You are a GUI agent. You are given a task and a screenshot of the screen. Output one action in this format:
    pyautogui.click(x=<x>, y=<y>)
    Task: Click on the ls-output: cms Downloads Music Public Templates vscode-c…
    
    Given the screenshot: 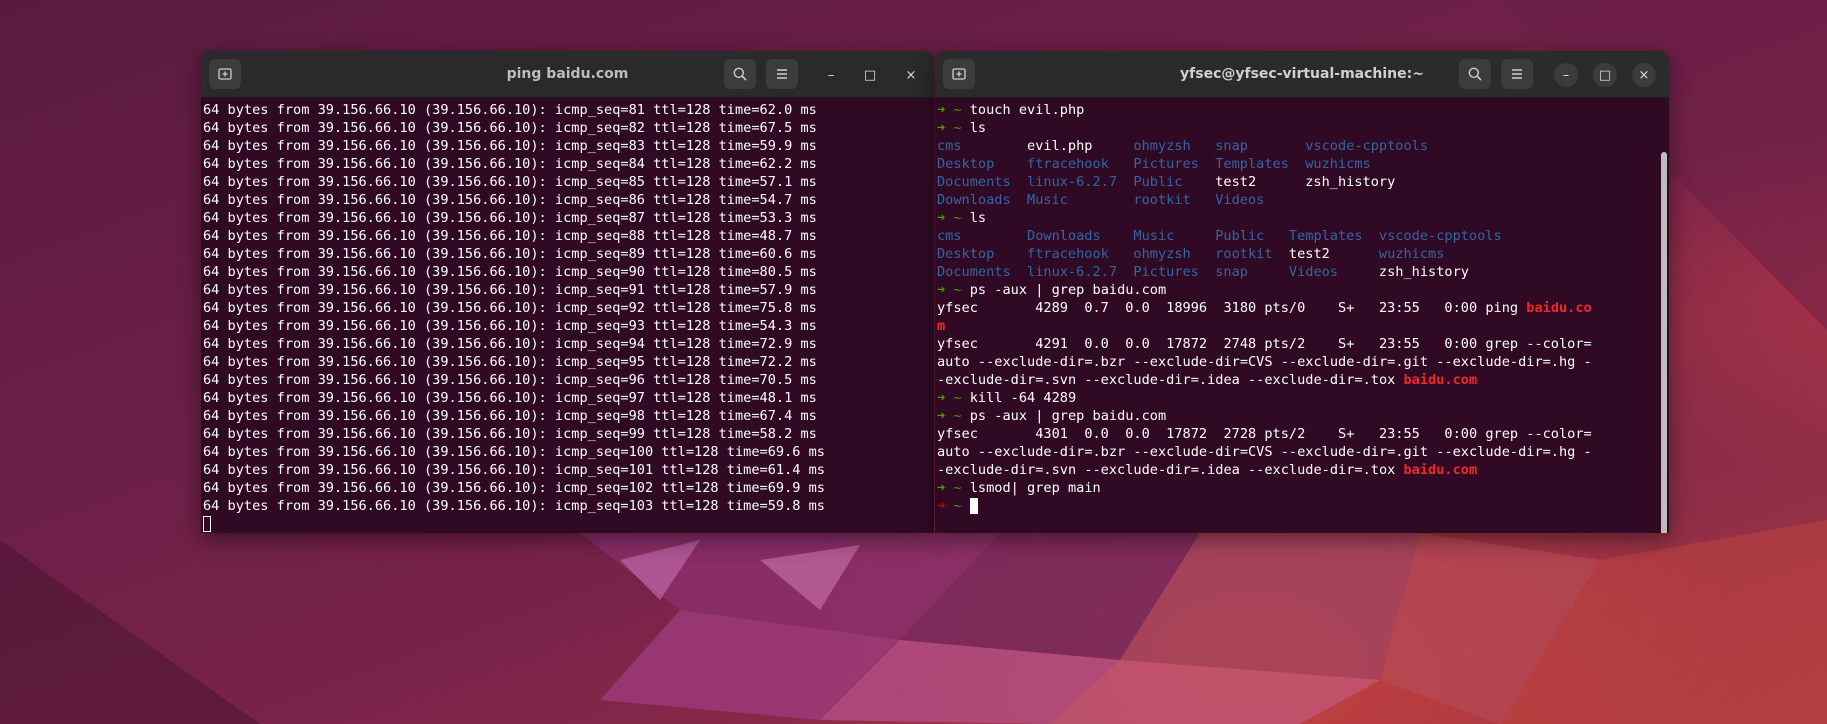 What is the action you would take?
    pyautogui.click(x=1302, y=254)
    